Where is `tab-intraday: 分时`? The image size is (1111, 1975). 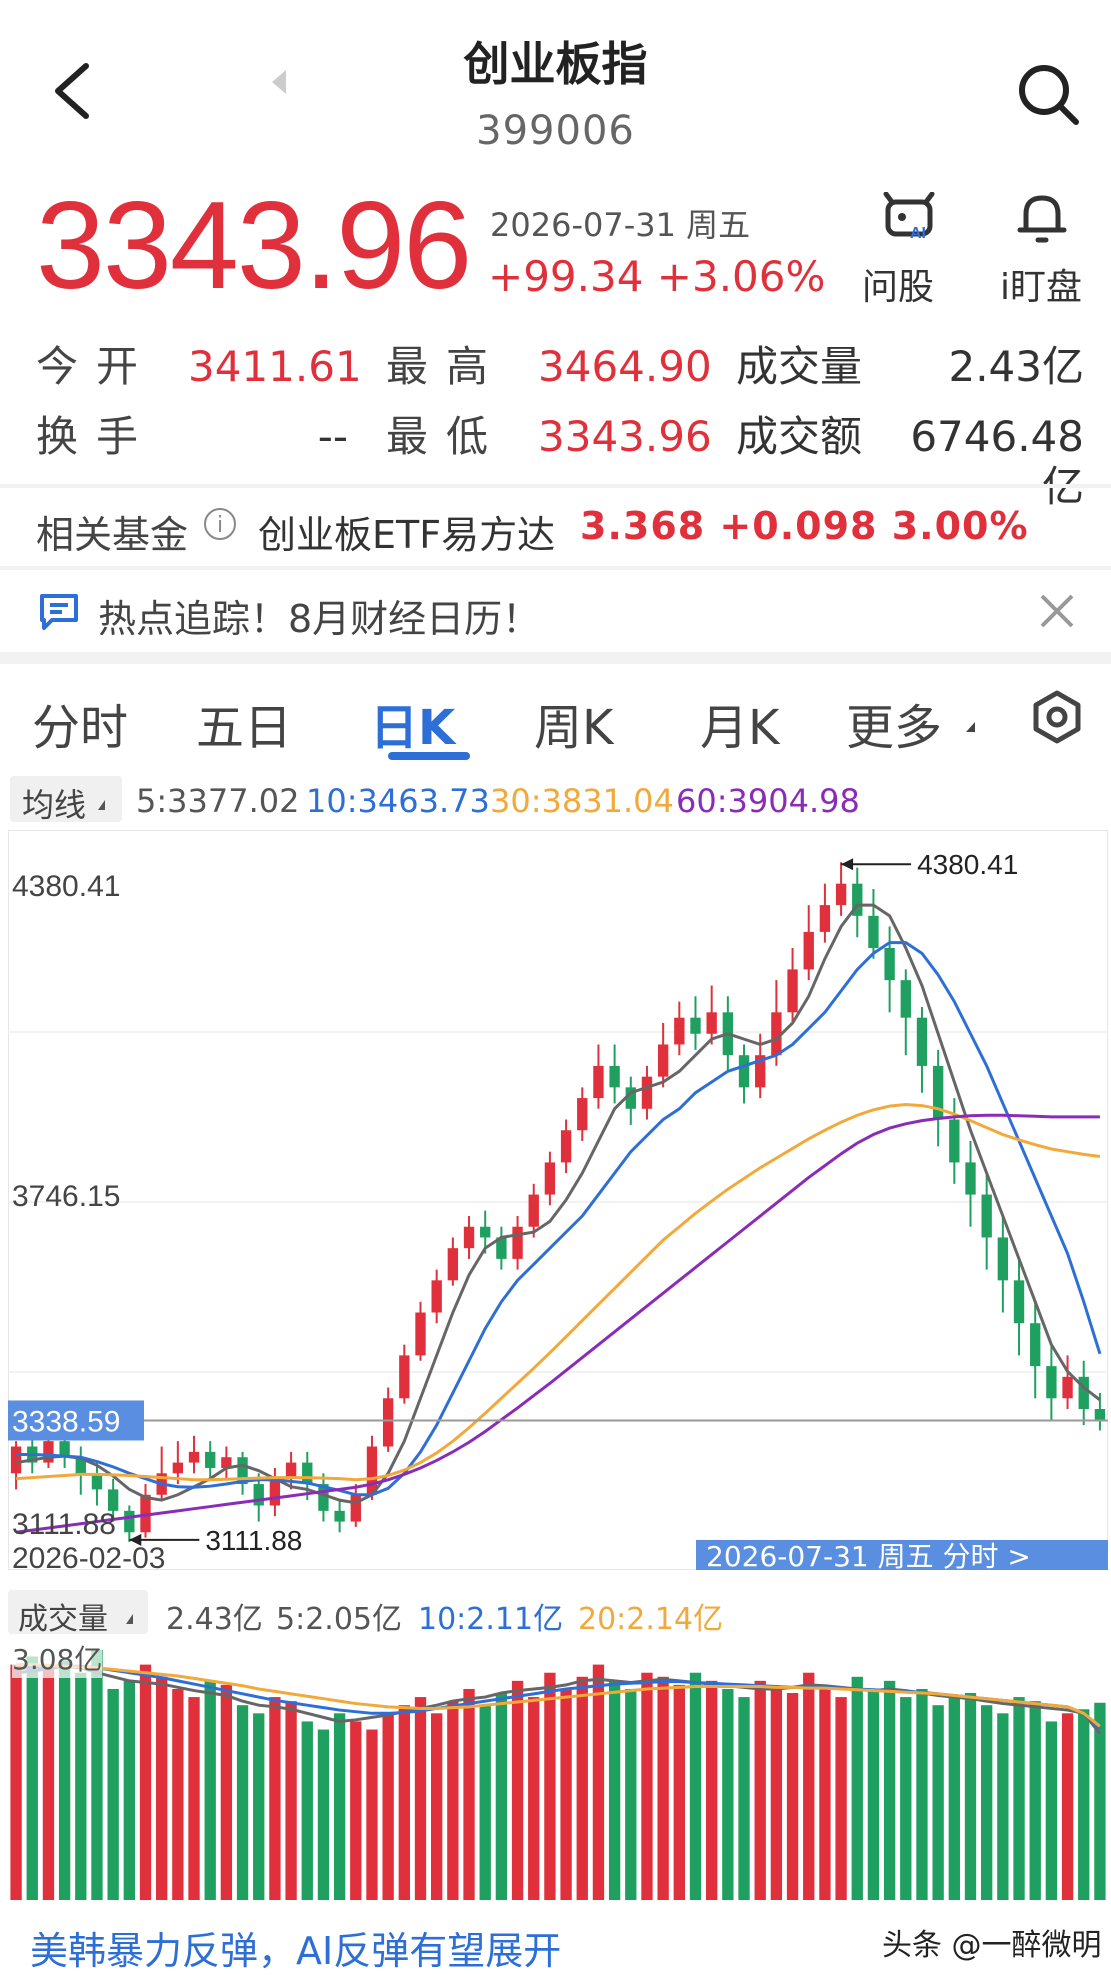 tab-intraday: 分时 is located at coordinates (80, 723).